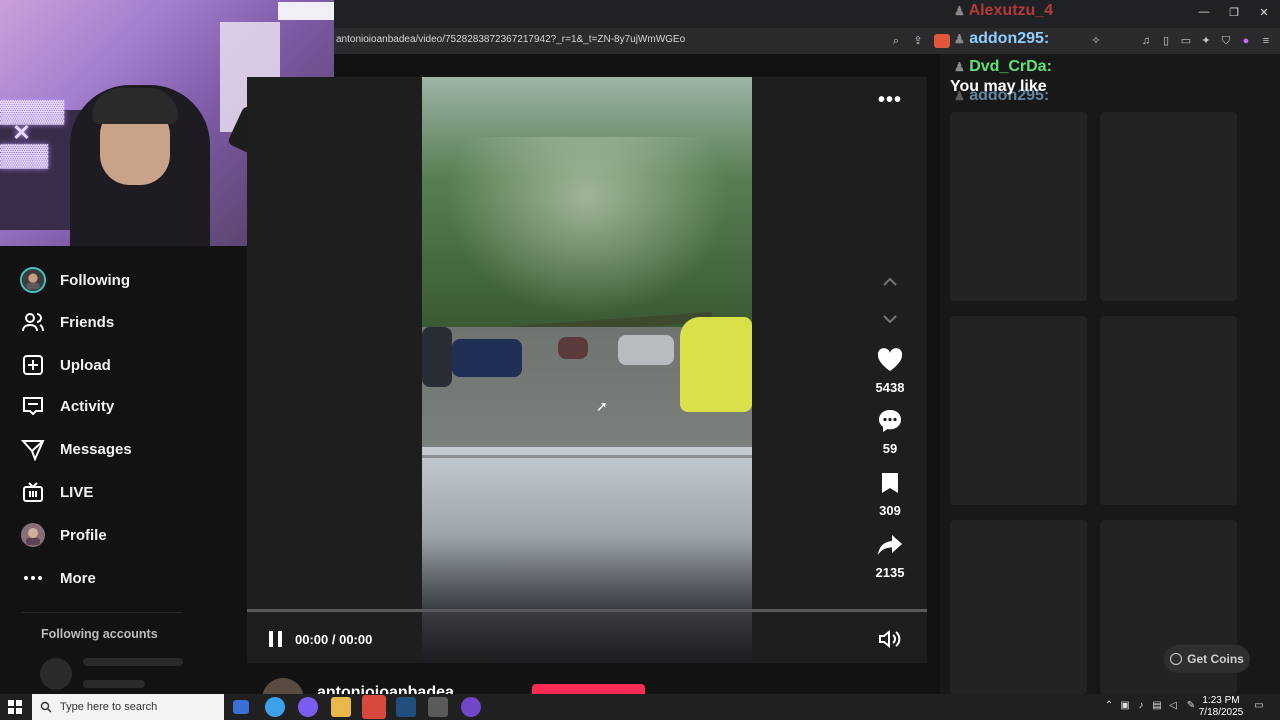 This screenshot has height=720, width=1280. What do you see at coordinates (33, 449) in the screenshot?
I see `messages-icon` at bounding box center [33, 449].